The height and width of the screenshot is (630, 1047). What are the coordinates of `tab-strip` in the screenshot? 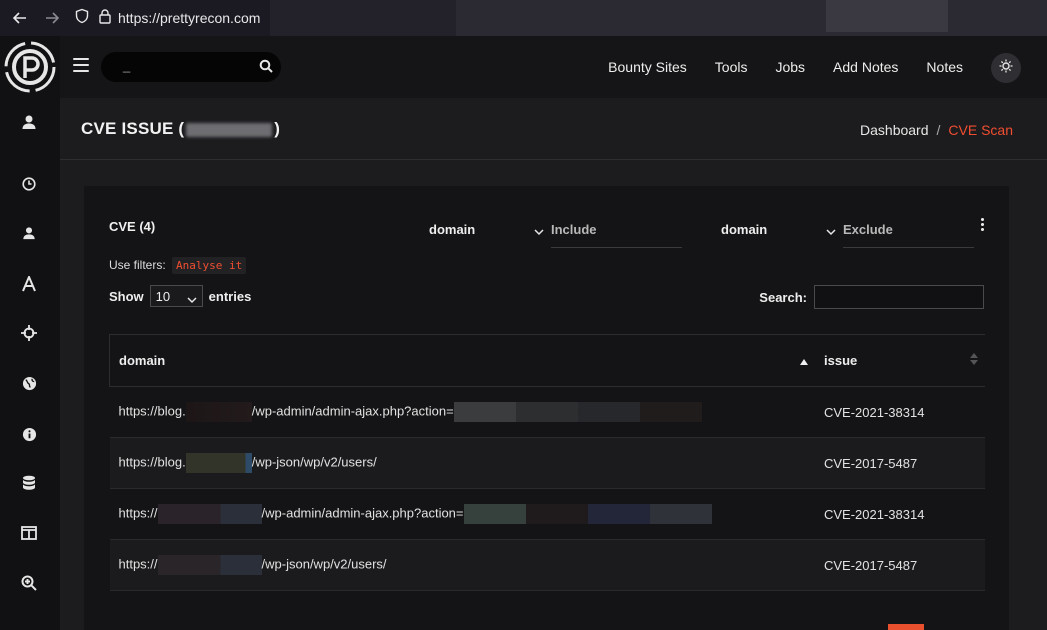 It's located at (751, 18).